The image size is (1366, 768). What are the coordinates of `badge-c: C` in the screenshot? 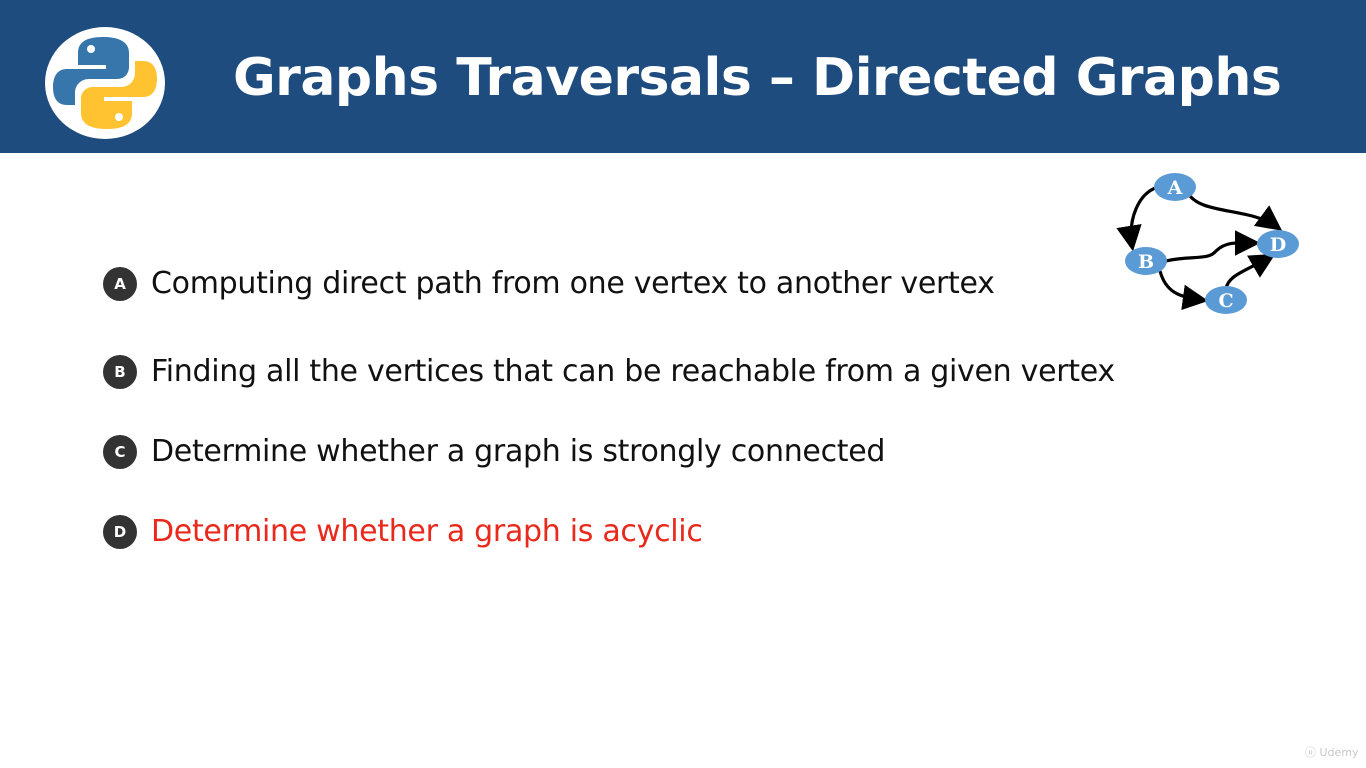 It's located at (120, 451).